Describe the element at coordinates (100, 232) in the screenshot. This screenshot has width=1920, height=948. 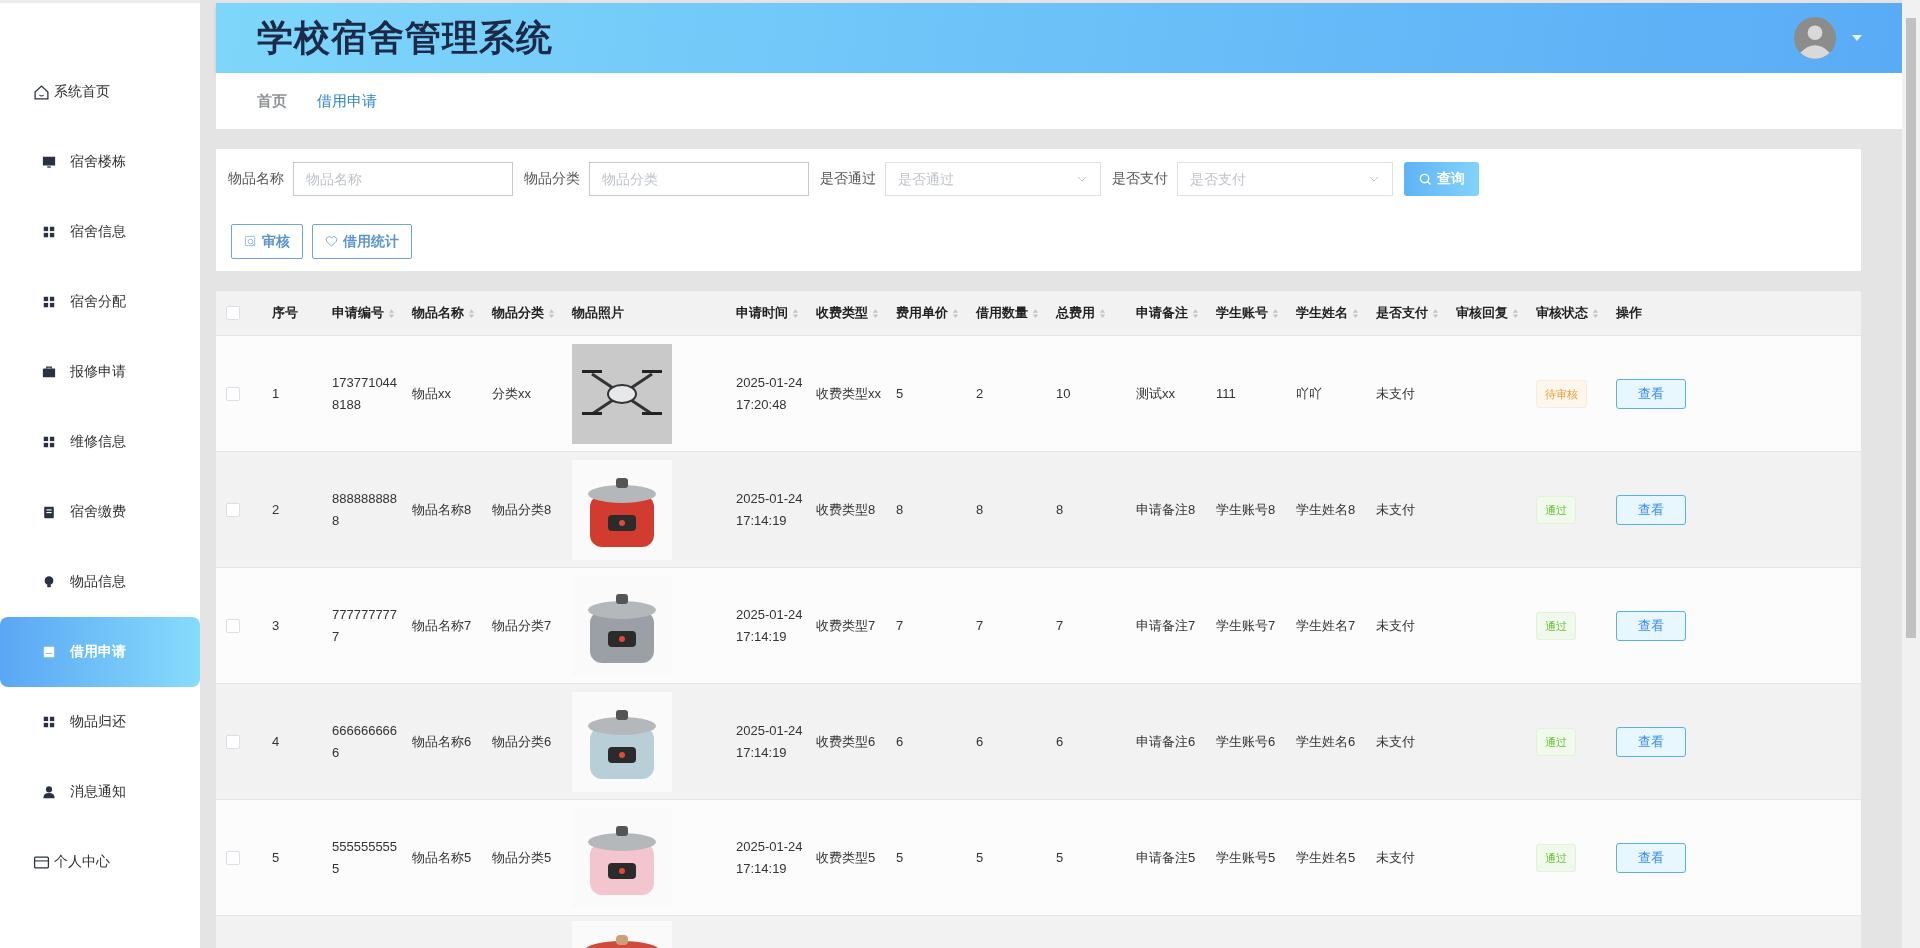
I see `sidebar-item: 宿舍信息` at that location.